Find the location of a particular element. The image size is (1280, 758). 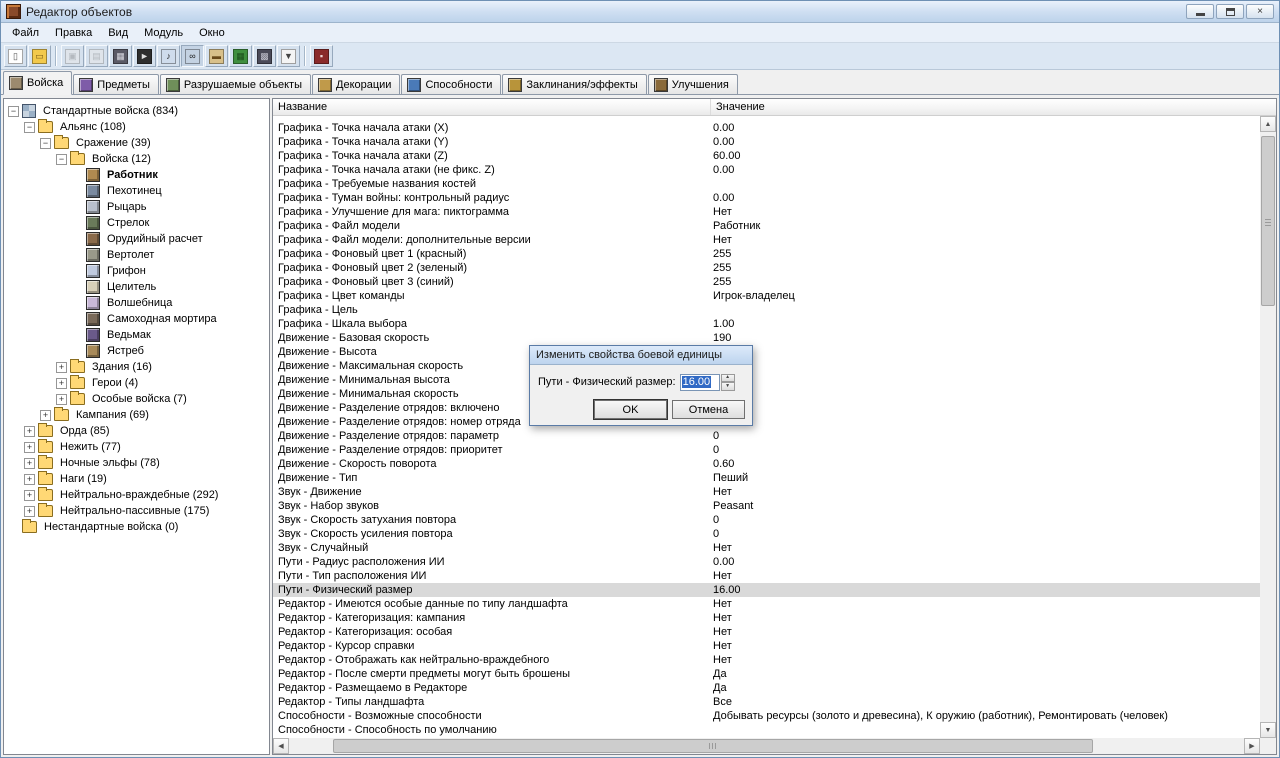

tab-predmety: Предметы is located at coordinates (116, 84).